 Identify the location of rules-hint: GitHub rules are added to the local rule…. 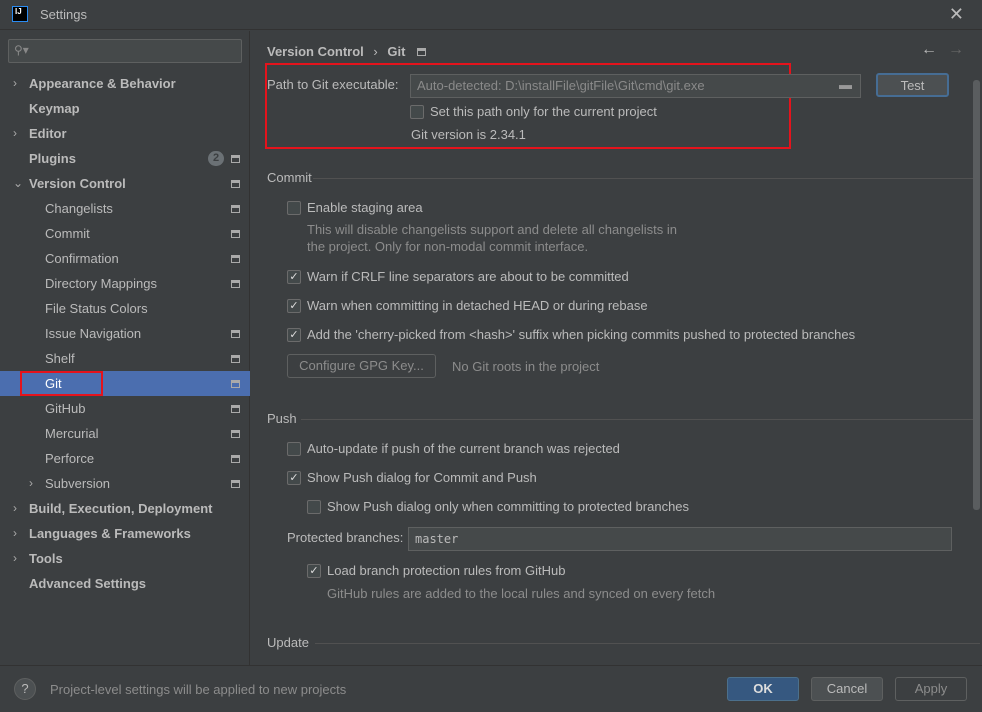
(521, 593).